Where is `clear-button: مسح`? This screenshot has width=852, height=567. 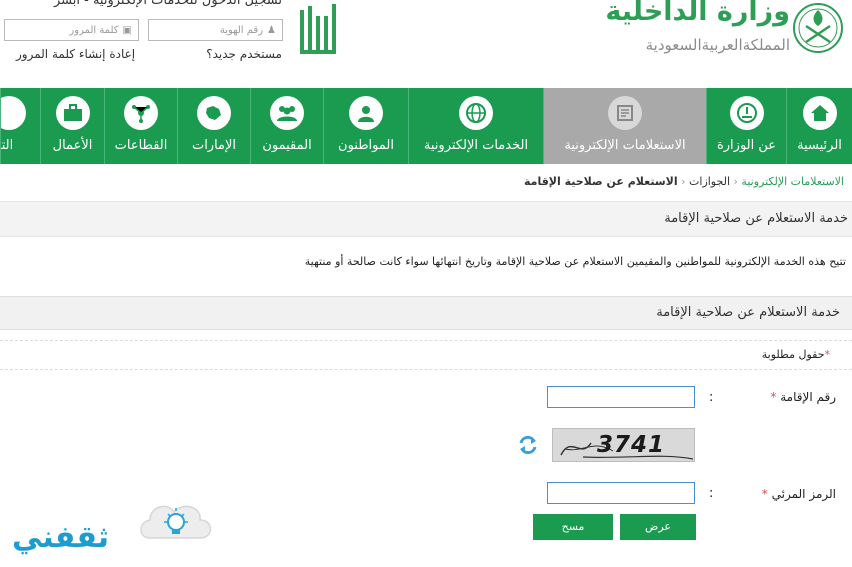
clear-button: مسح is located at coordinates (573, 527).